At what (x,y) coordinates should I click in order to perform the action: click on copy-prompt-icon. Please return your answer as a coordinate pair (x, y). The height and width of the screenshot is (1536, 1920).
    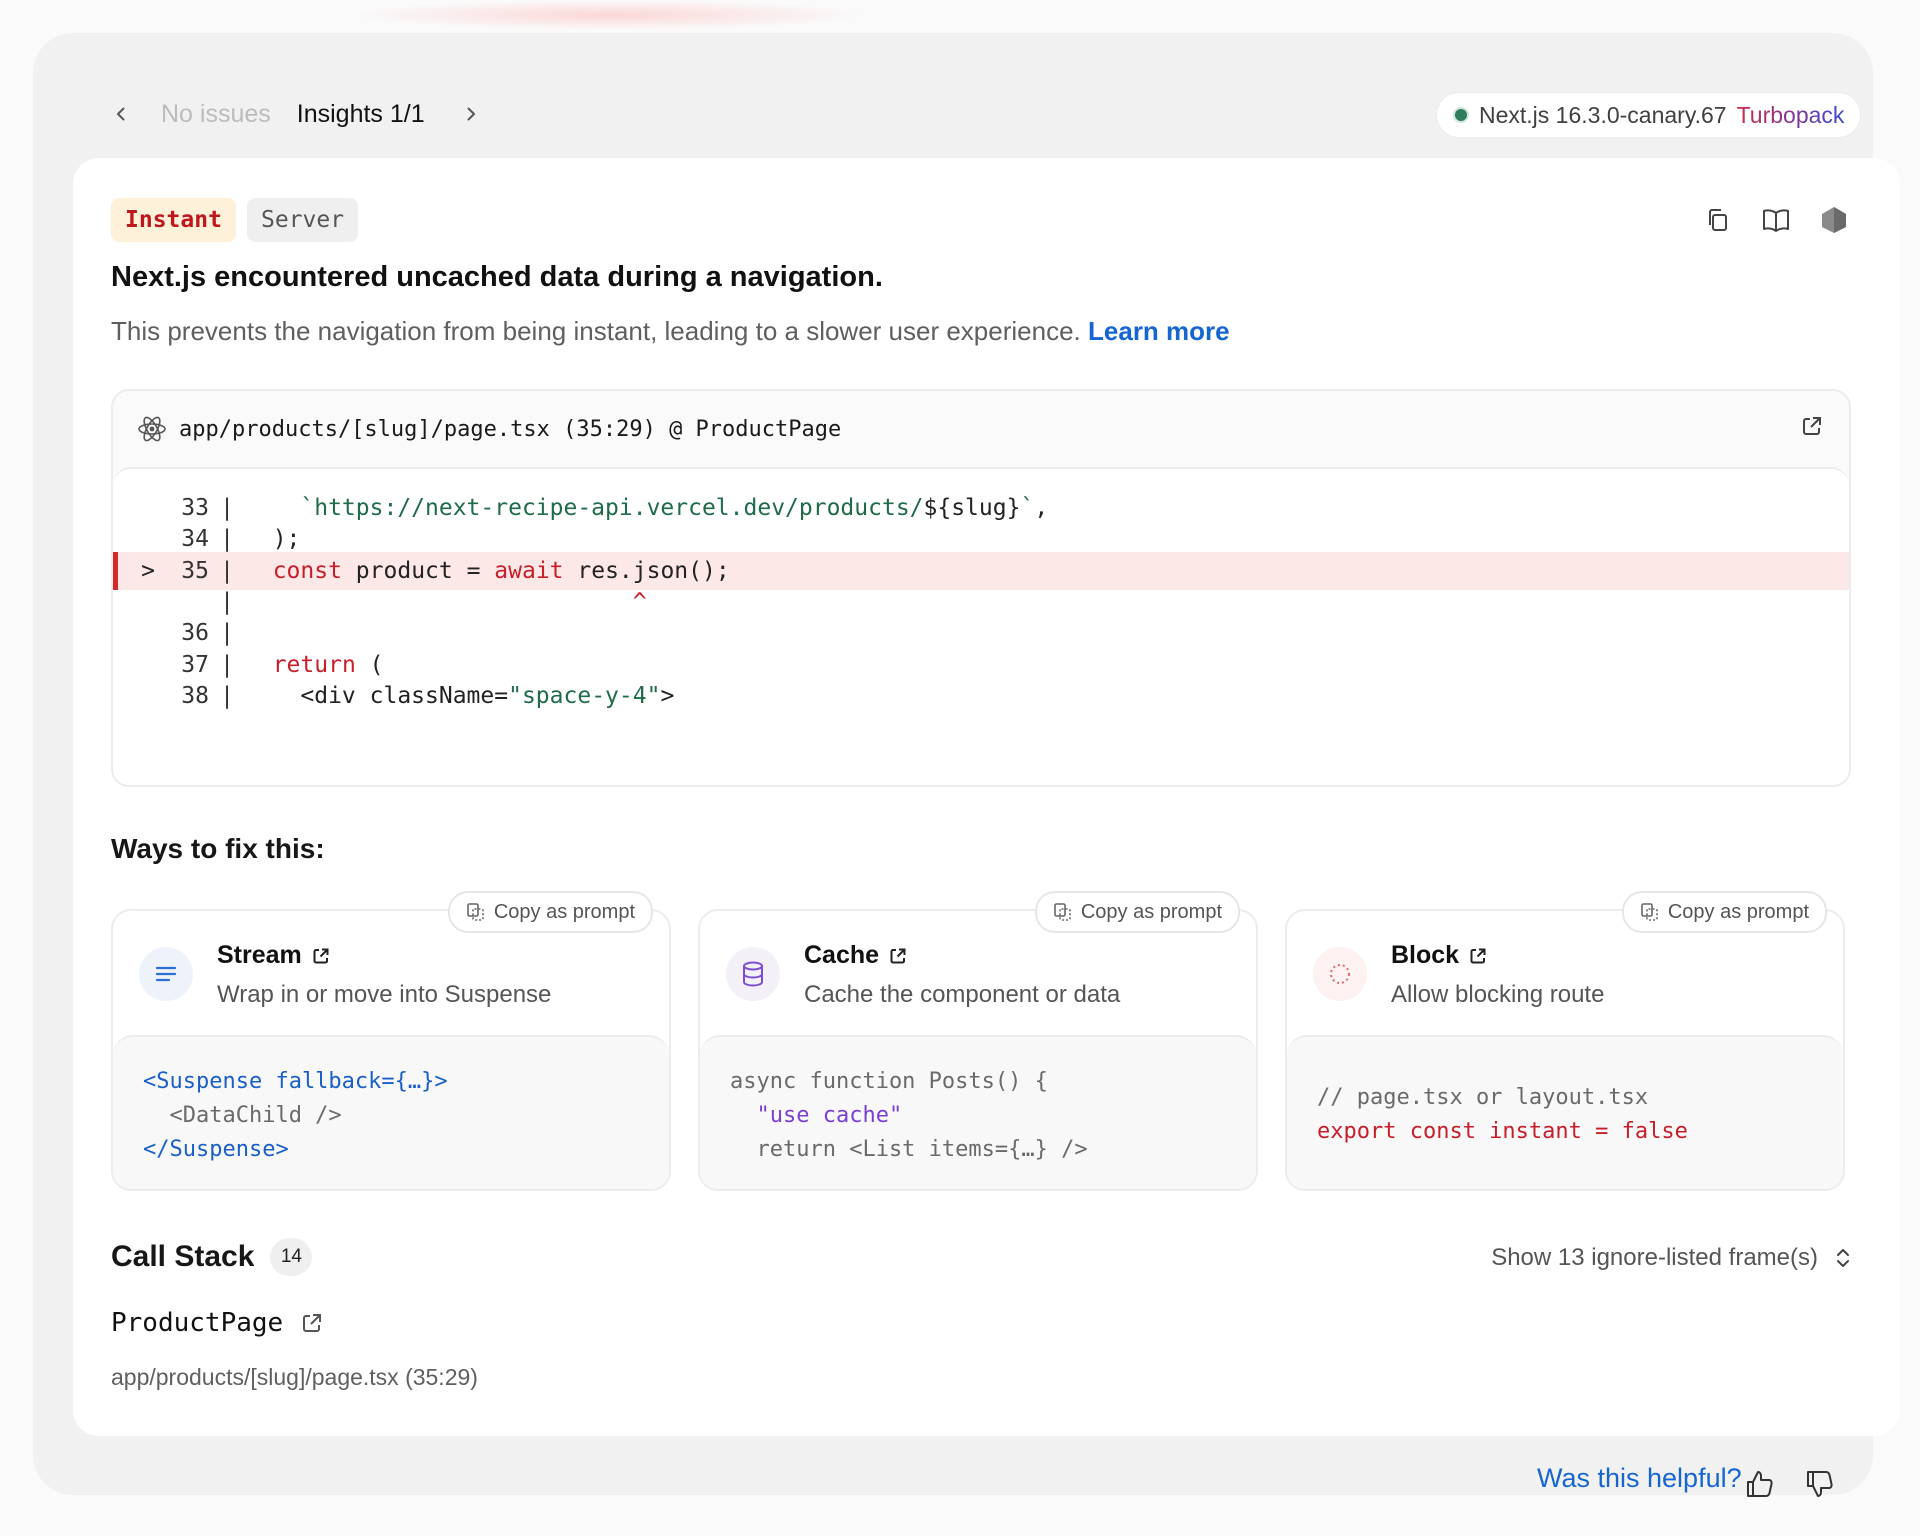
    Looking at the image, I should click on (475, 912).